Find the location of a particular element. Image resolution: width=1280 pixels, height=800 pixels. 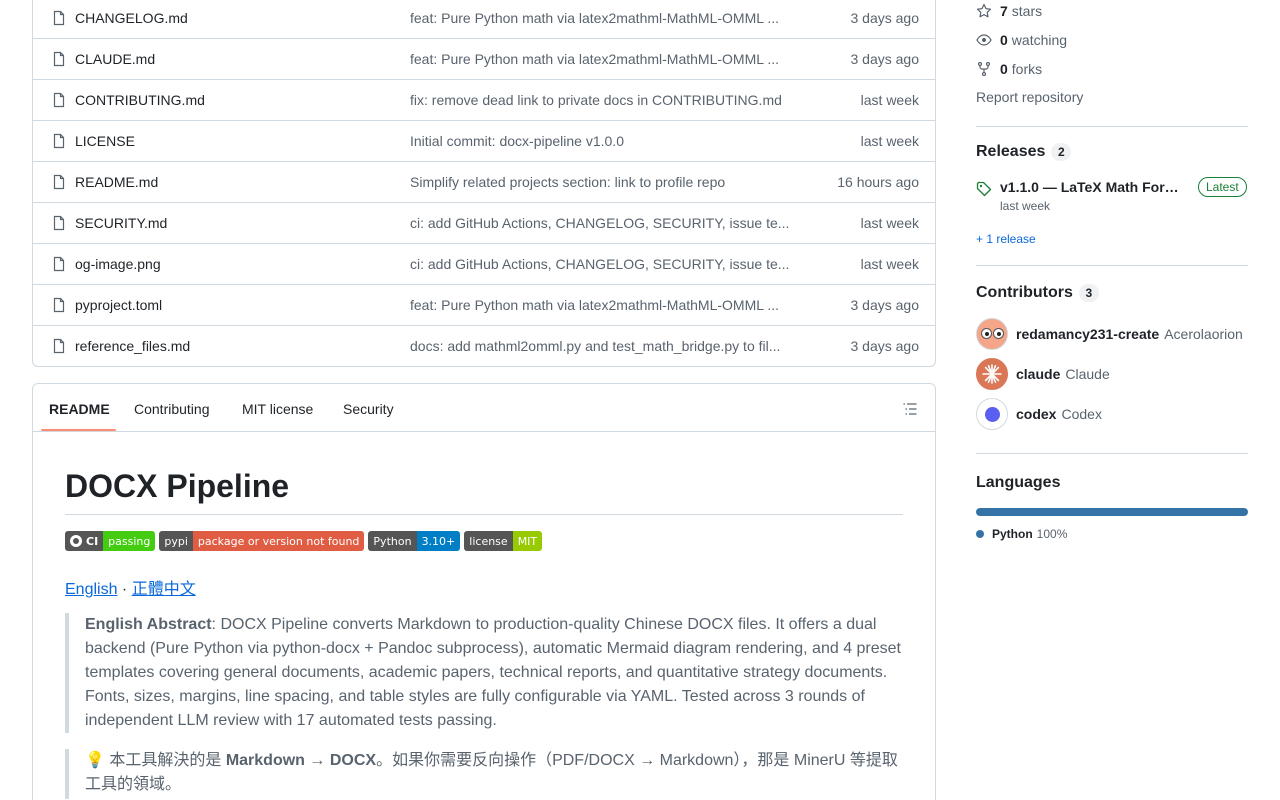

contributor-item: redamancy231-create Acerolaorion is located at coordinates (1112, 334).